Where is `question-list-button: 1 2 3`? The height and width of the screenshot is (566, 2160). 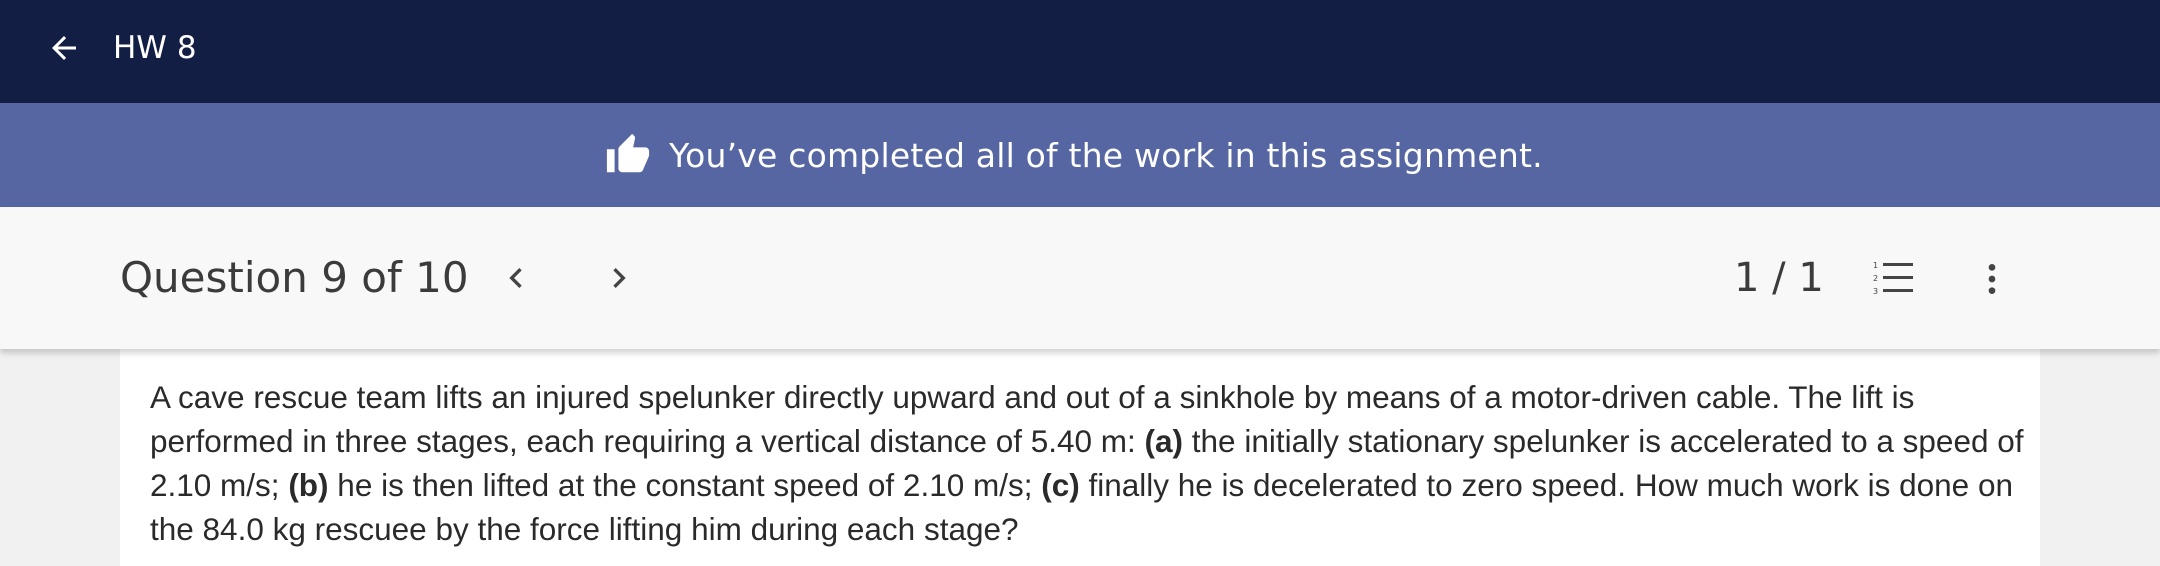 question-list-button: 1 2 3 is located at coordinates (1893, 279).